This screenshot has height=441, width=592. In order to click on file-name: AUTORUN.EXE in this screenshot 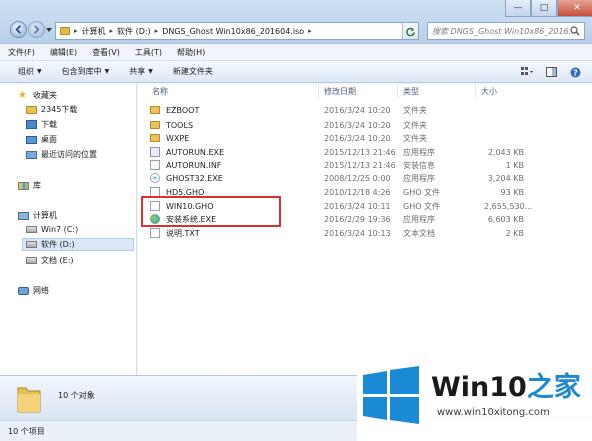, I will do `click(195, 152)`.